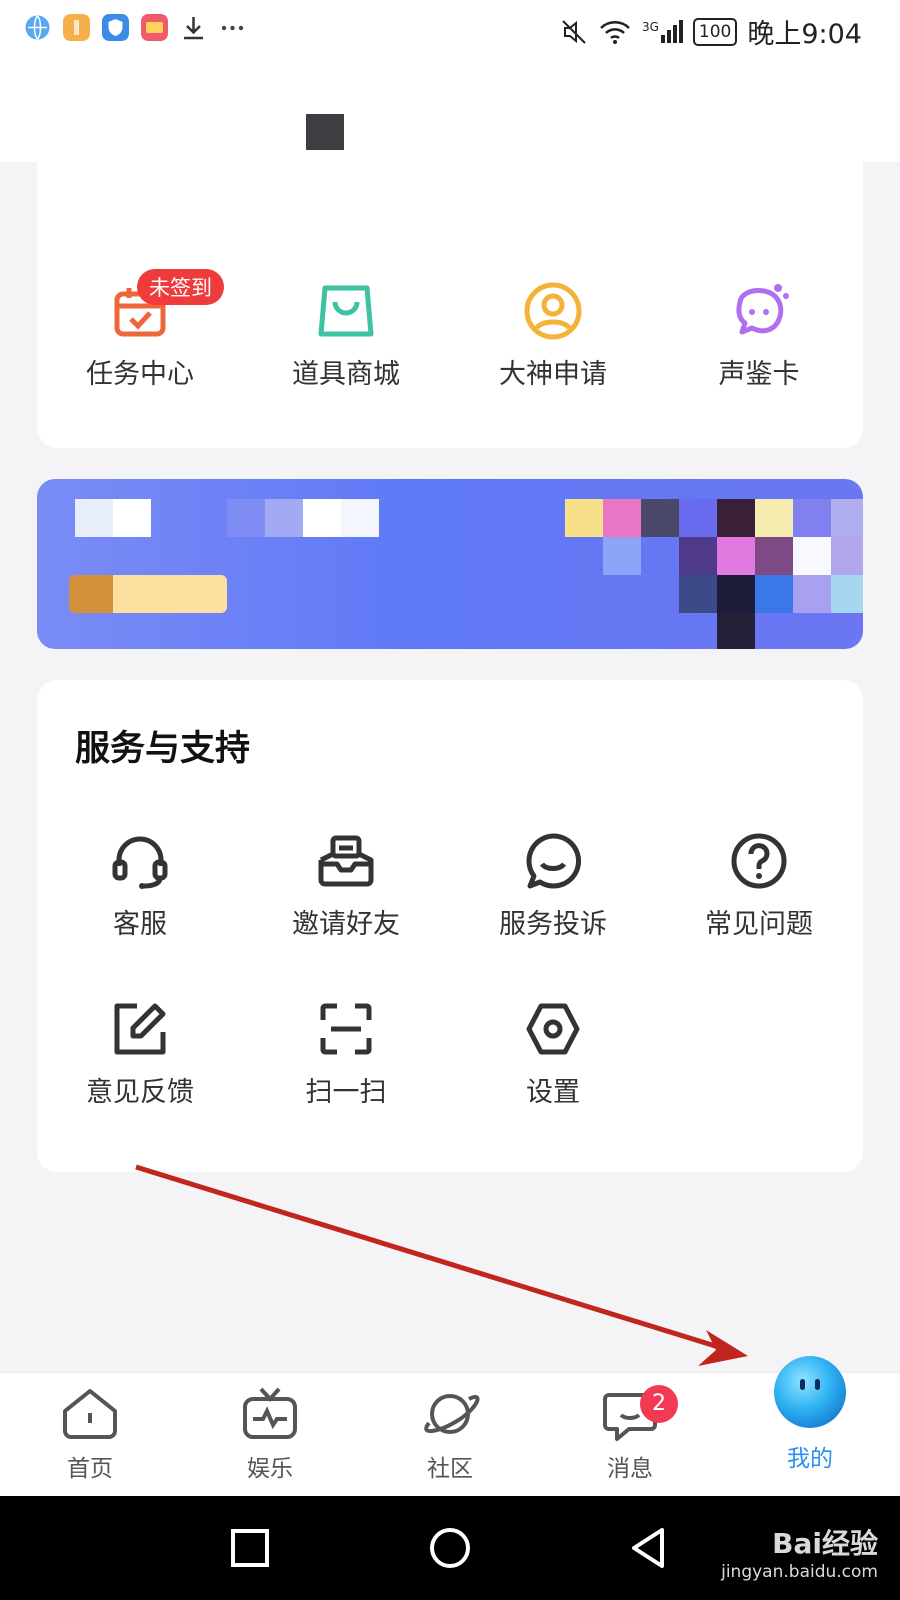 This screenshot has width=900, height=1600. Describe the element at coordinates (325, 133) in the screenshot. I see `profile-mosaic` at that location.